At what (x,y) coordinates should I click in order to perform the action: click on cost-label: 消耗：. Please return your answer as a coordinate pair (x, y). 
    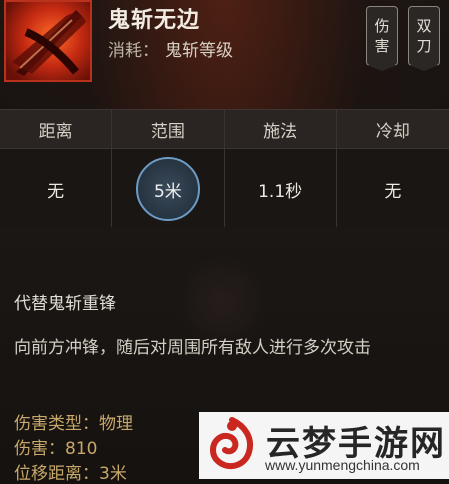
    Looking at the image, I should click on (133, 51).